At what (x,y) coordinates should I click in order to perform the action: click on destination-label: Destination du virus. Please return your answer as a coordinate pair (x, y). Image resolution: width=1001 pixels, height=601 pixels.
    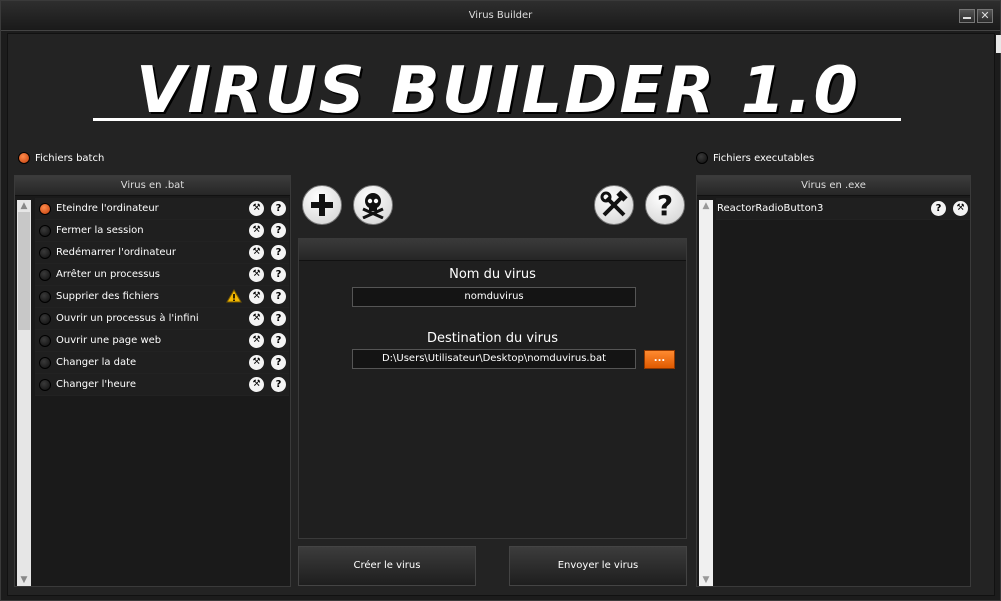
    Looking at the image, I should click on (492, 338).